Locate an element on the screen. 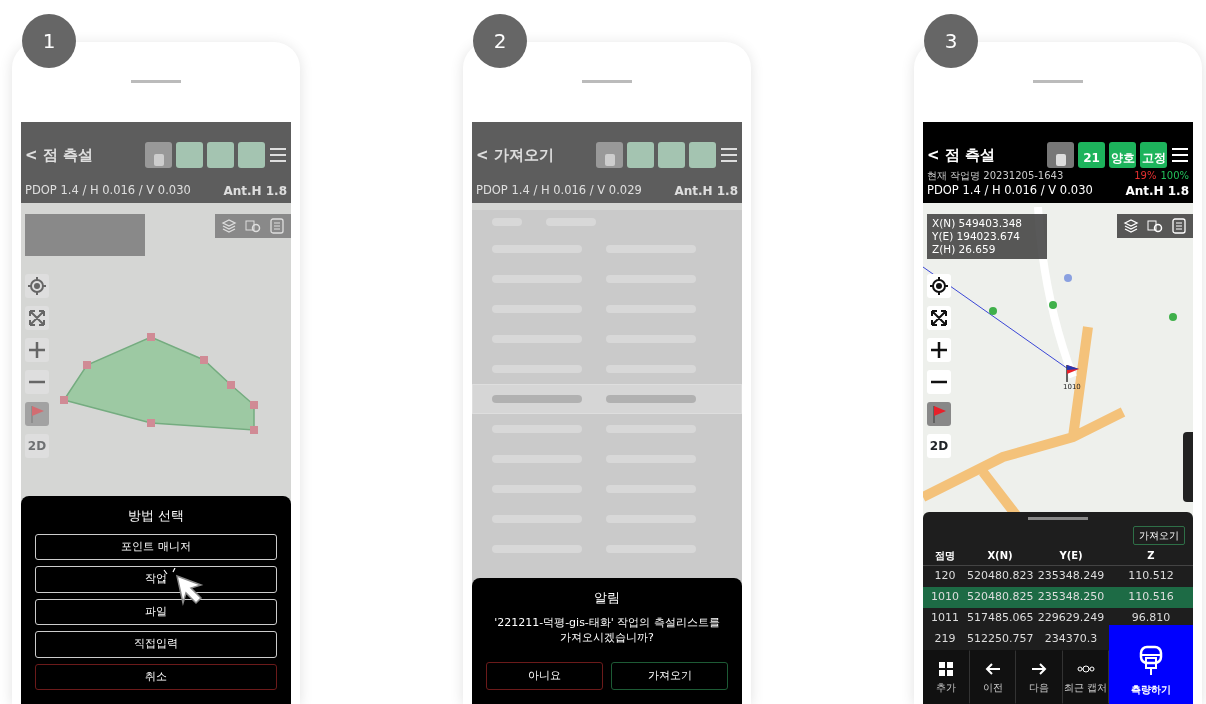  menu-icon is located at coordinates (1180, 155).